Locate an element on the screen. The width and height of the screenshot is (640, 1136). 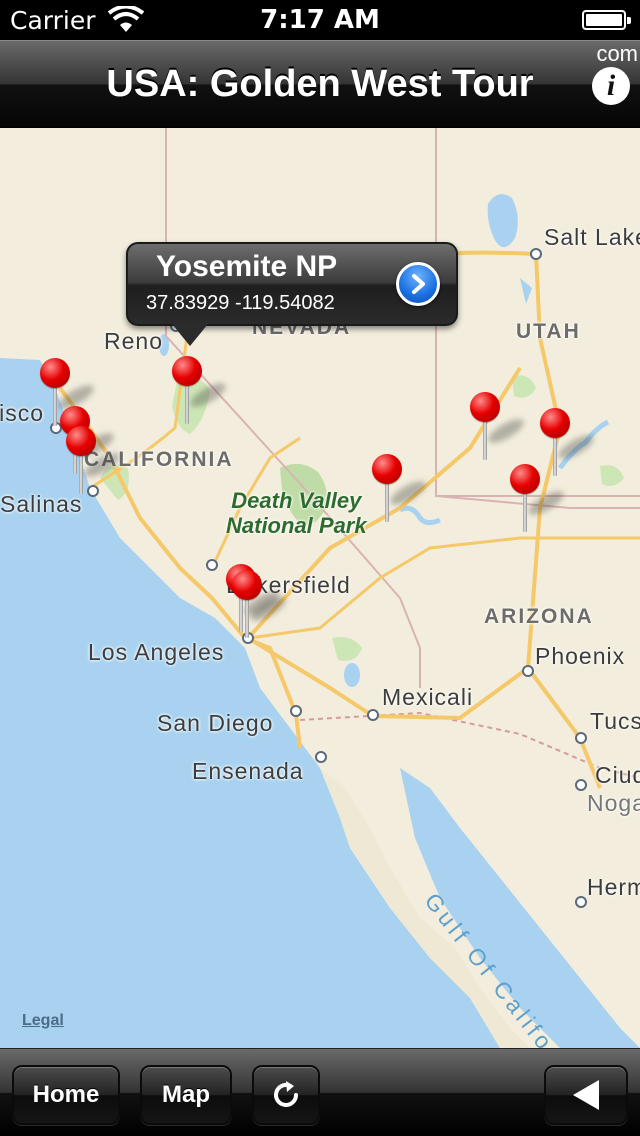
pin-callout: Yosemite NP 37.83929 -119.54082 is located at coordinates (292, 294).